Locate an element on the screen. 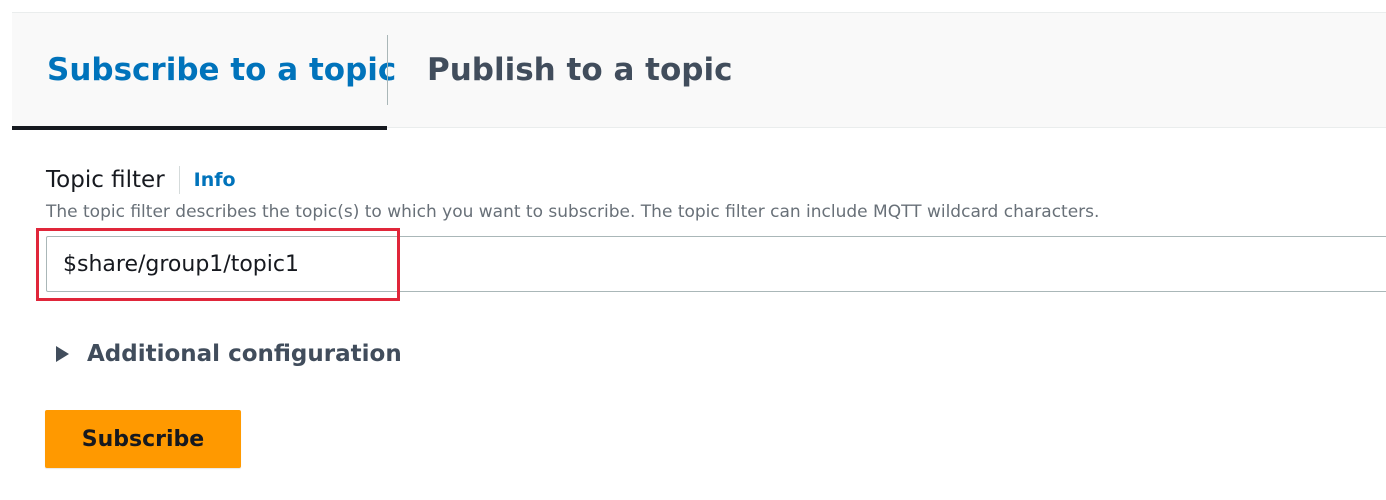 Image resolution: width=1386 pixels, height=500 pixels. tab-divider is located at coordinates (387, 70).